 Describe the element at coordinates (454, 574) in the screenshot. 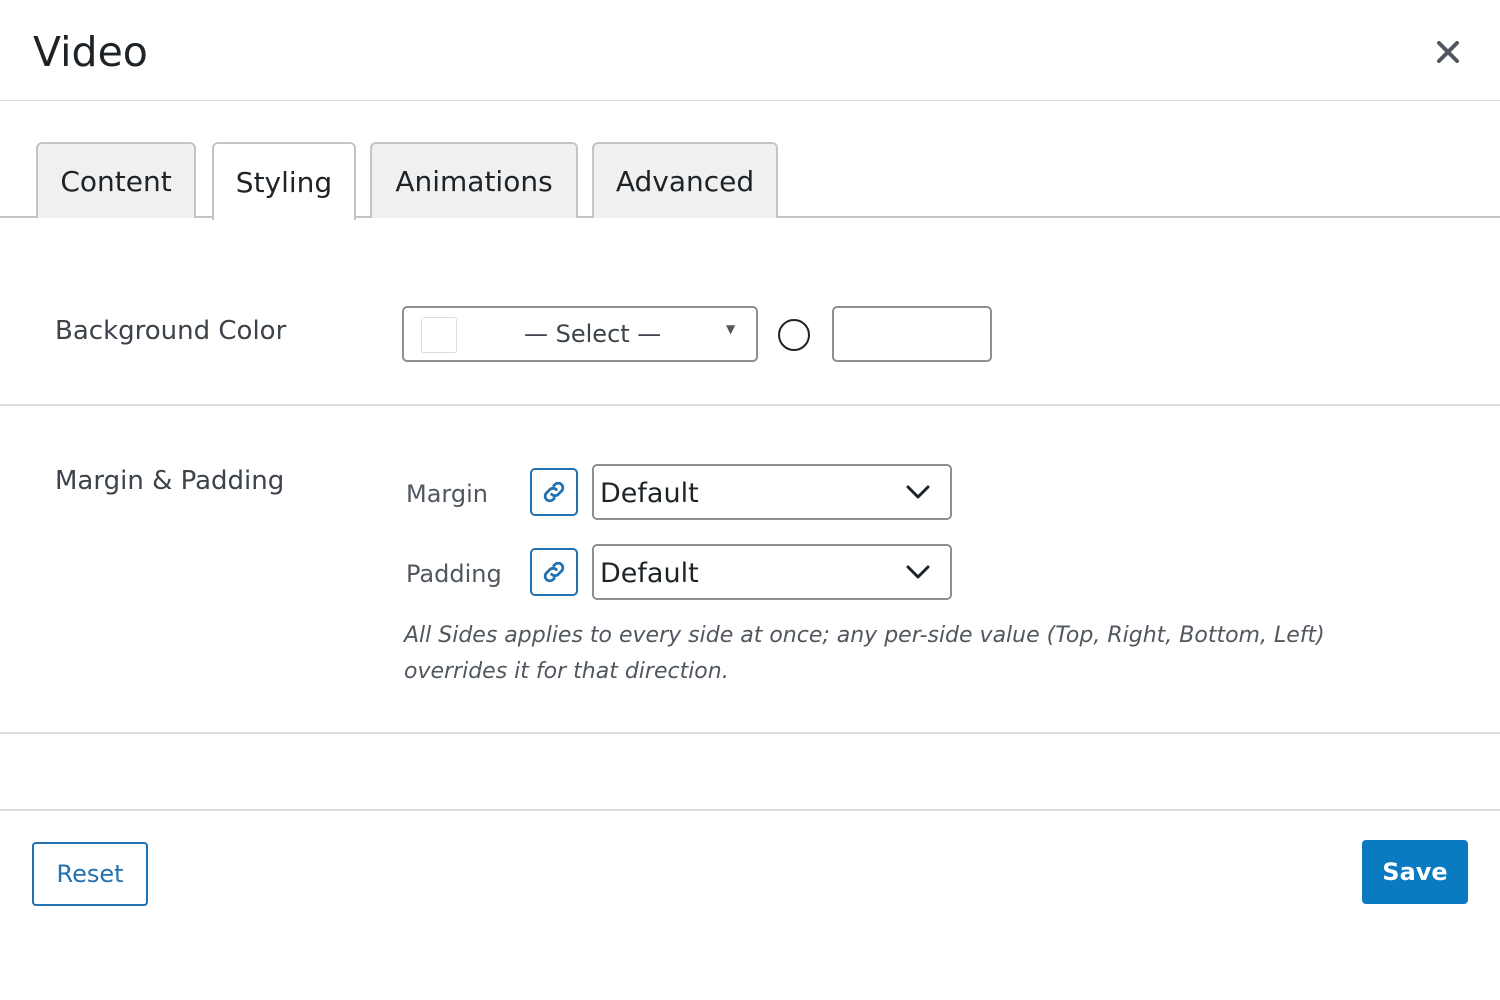

I see `padding-label: Padding` at that location.